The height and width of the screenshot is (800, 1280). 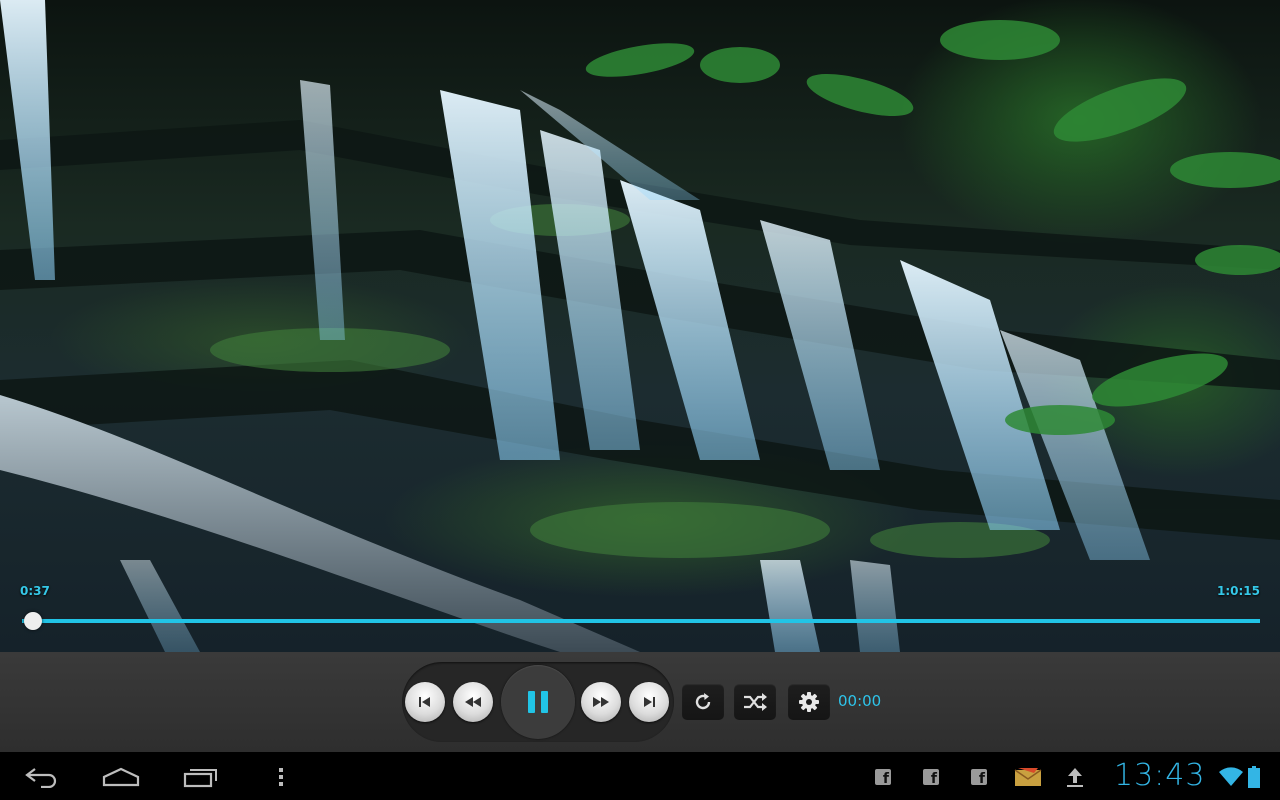 I want to click on menu-overflow-button, so click(x=281, y=777).